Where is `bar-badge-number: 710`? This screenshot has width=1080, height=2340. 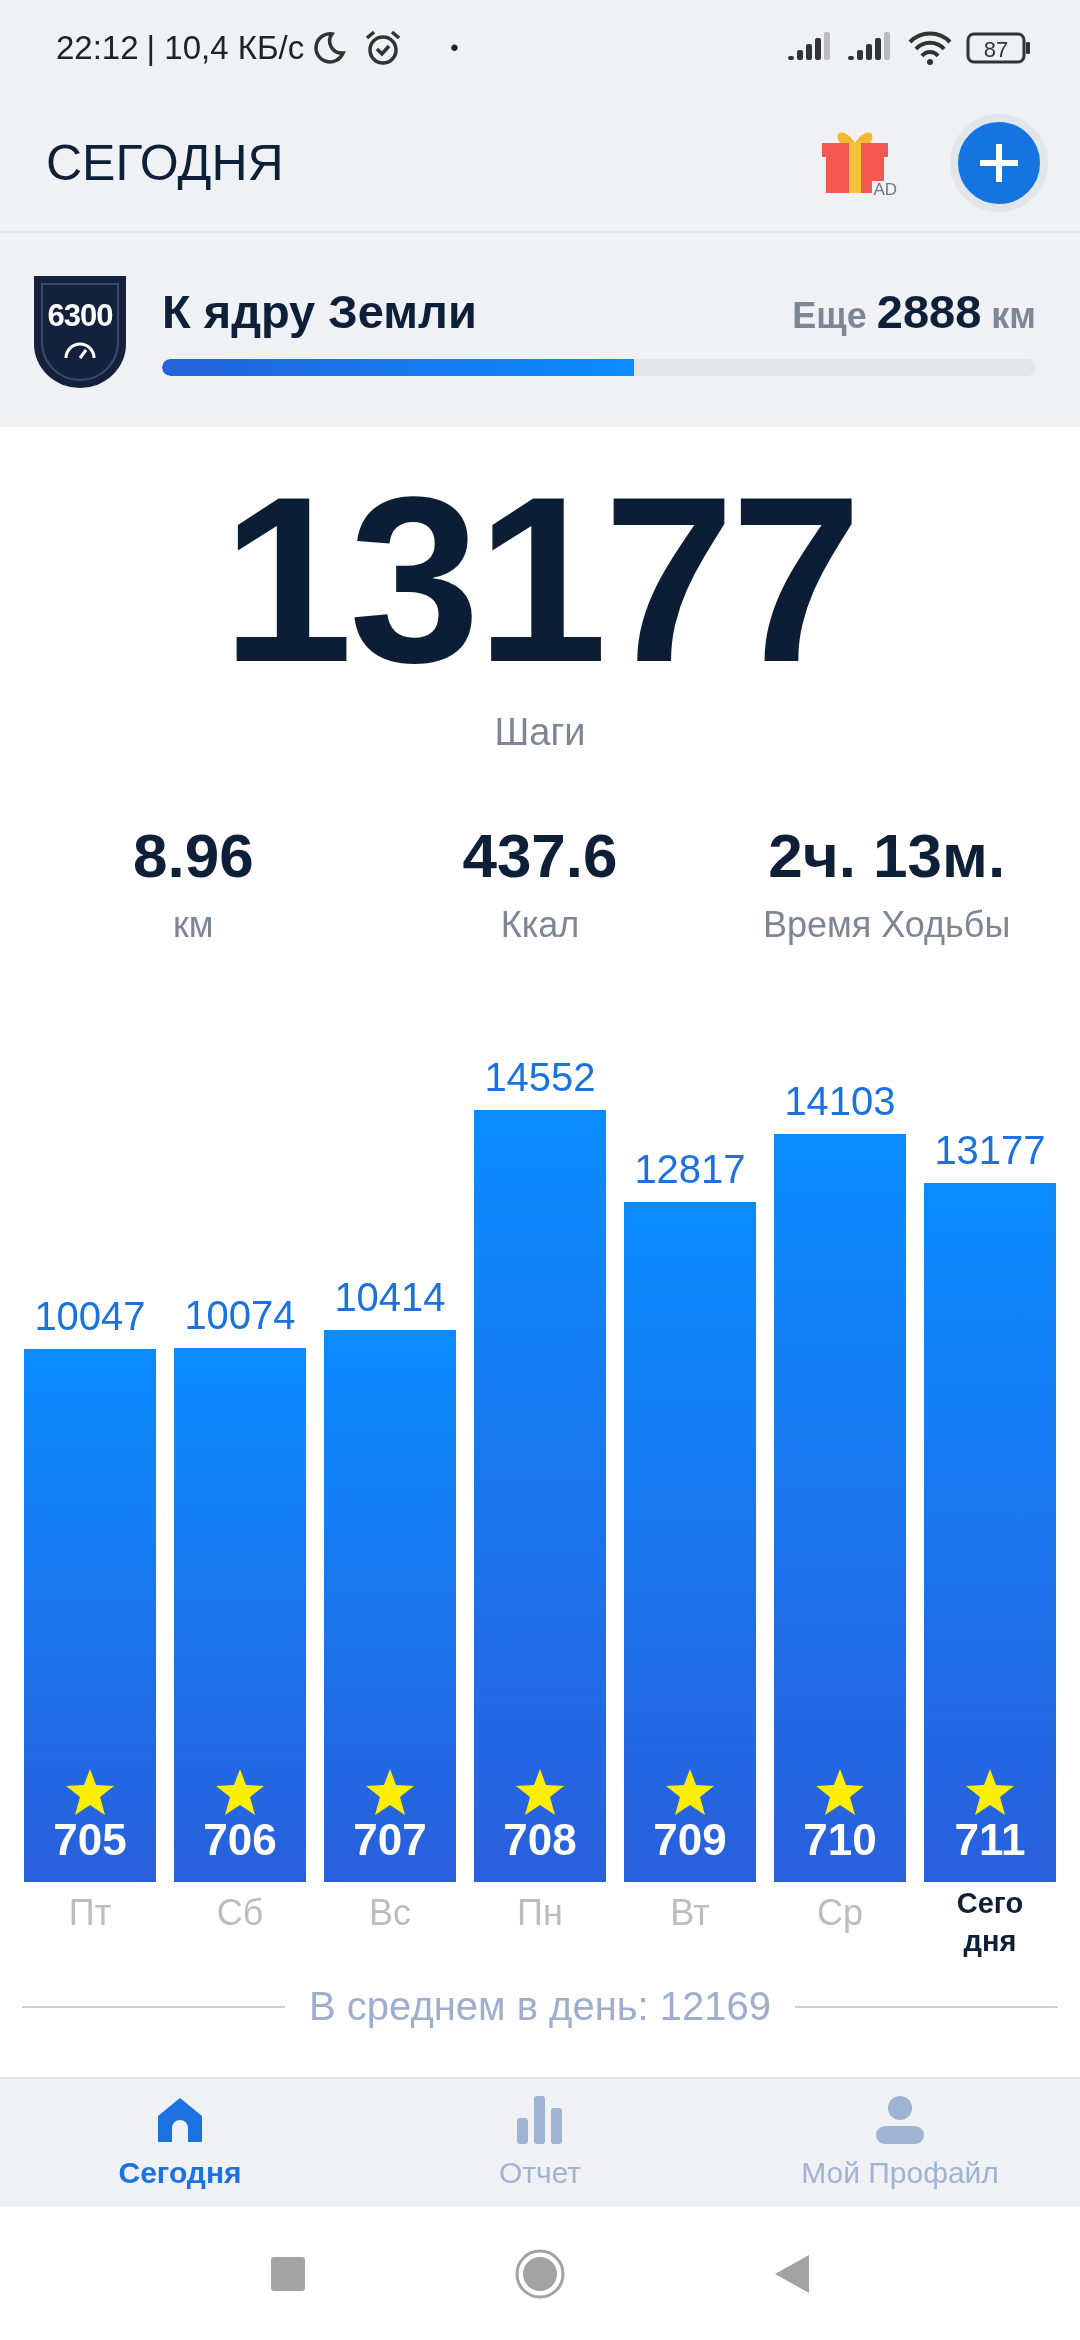 bar-badge-number: 710 is located at coordinates (840, 1840).